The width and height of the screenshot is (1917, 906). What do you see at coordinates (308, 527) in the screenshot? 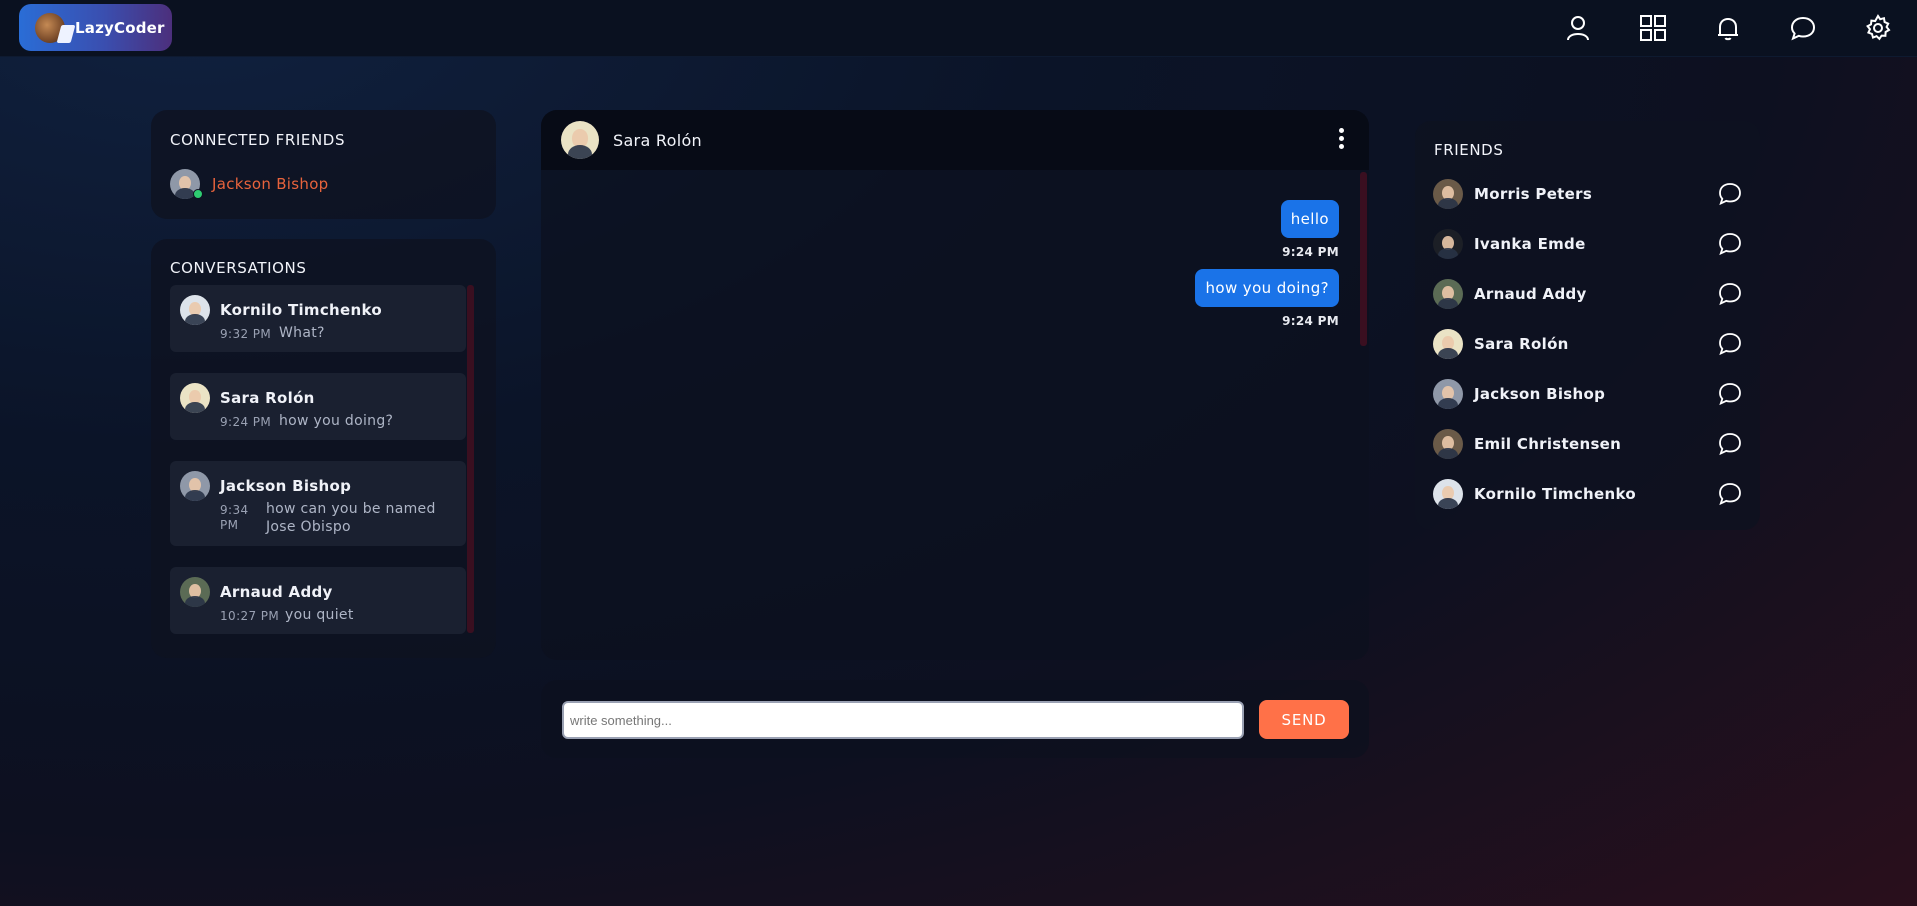
I see `conversation-last-message: Jose Obispo` at bounding box center [308, 527].